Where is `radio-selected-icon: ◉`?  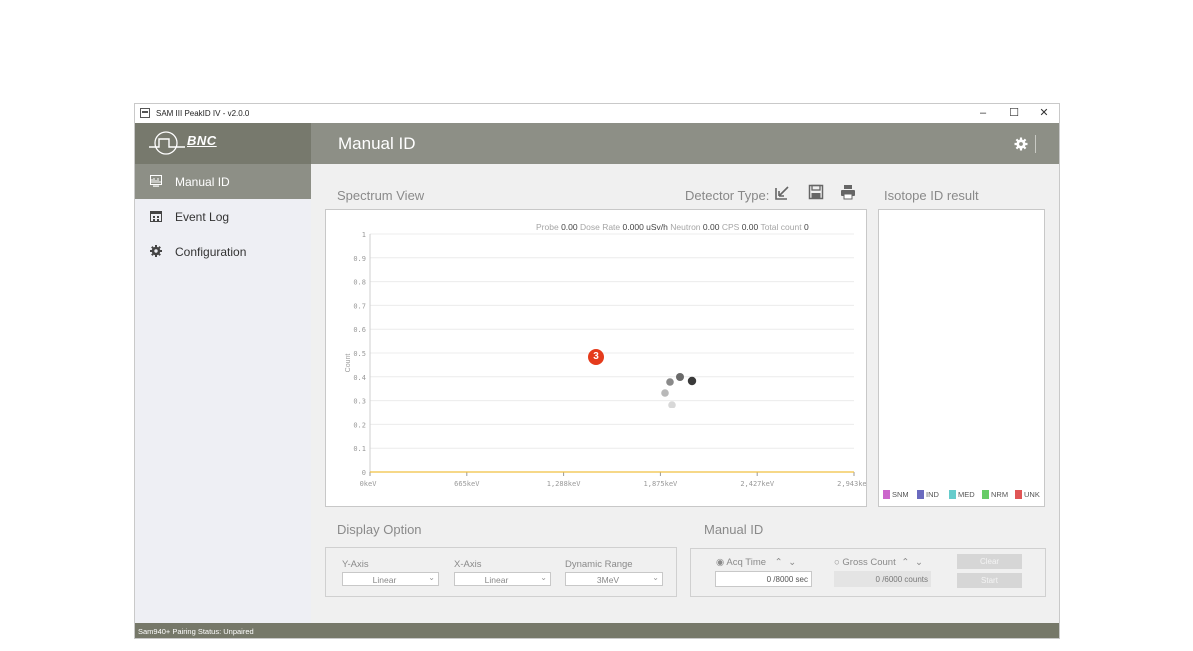 radio-selected-icon: ◉ is located at coordinates (720, 562).